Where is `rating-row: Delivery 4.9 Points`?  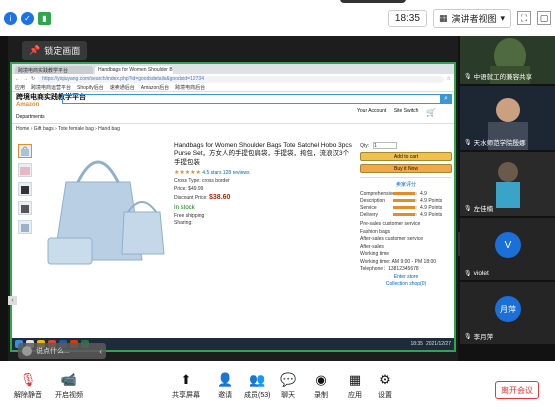
rating-row: Delivery 4.9 Points is located at coordinates (406, 214).